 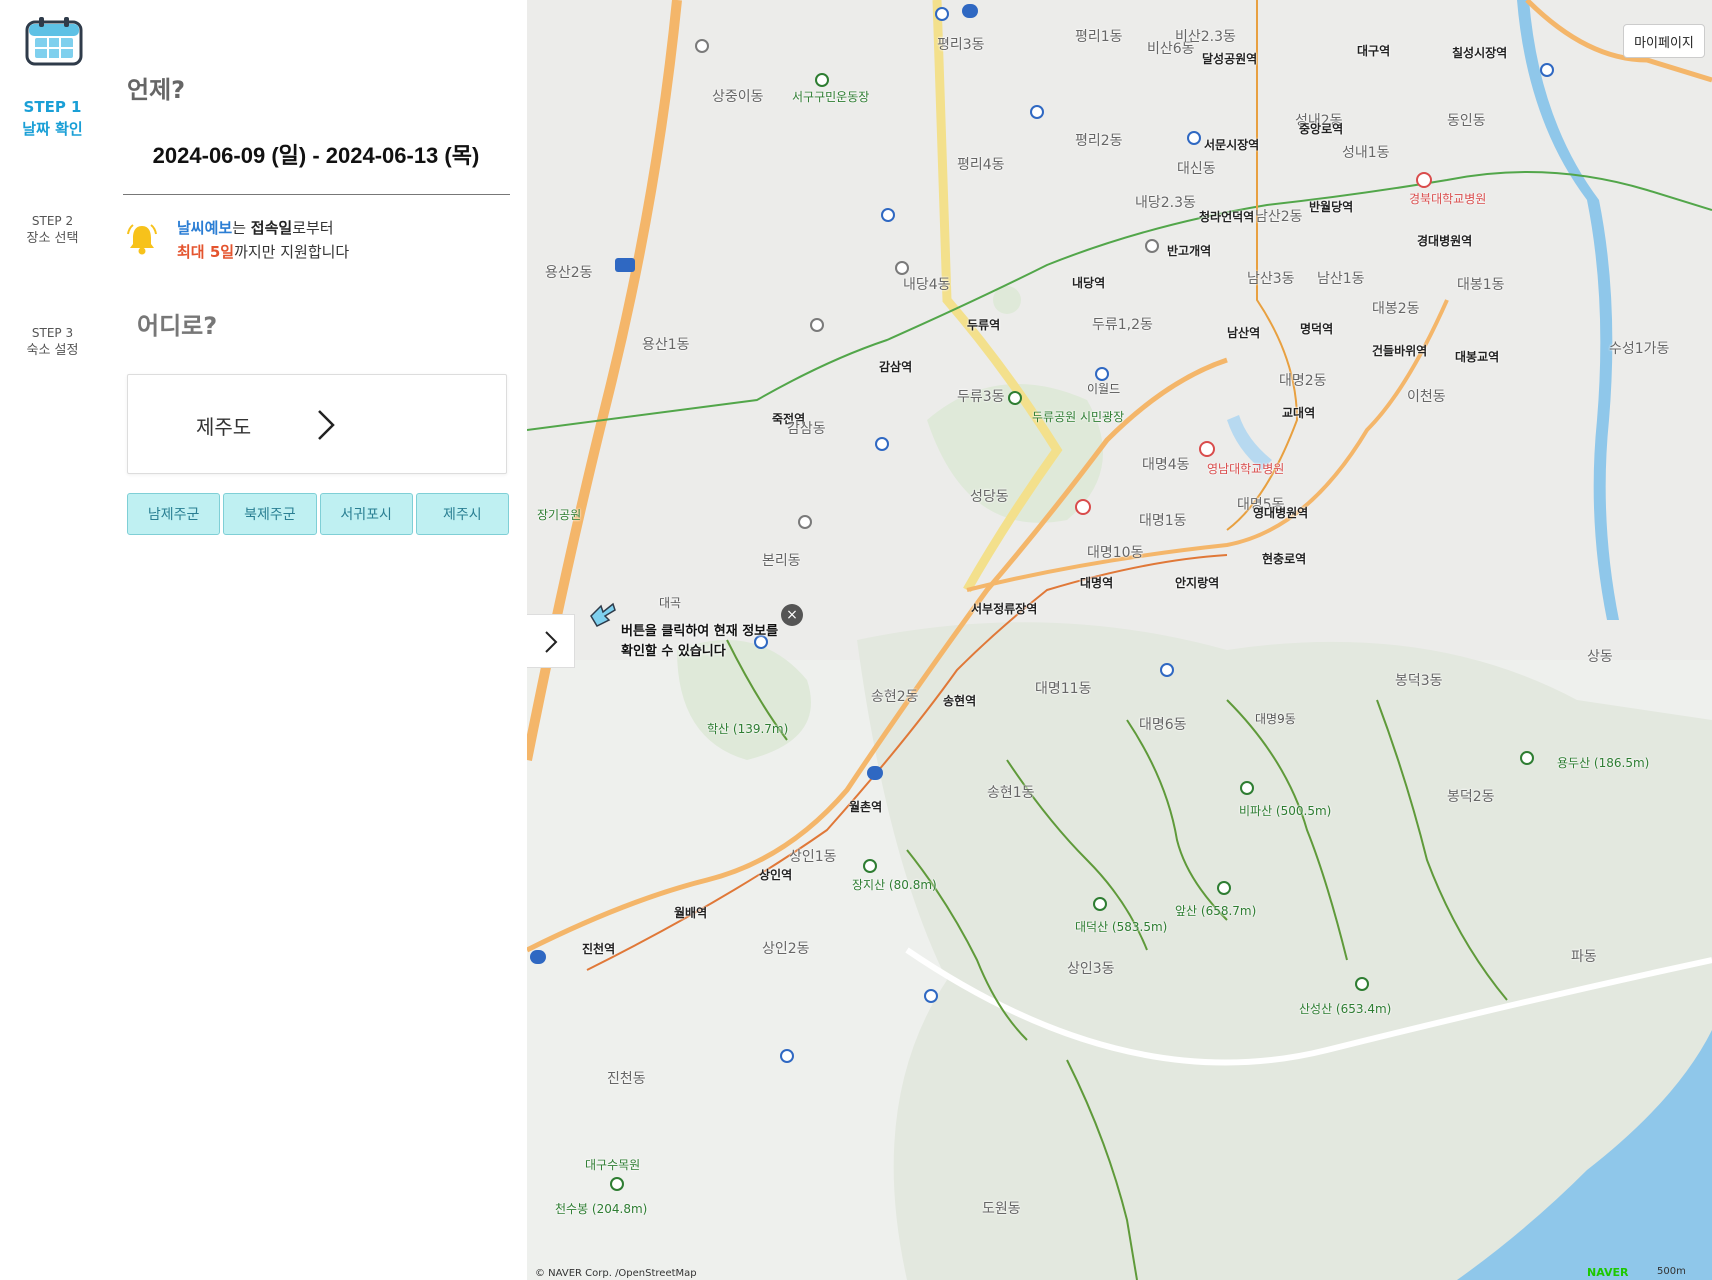 I want to click on map-label: 도원동, so click(x=1001, y=1209).